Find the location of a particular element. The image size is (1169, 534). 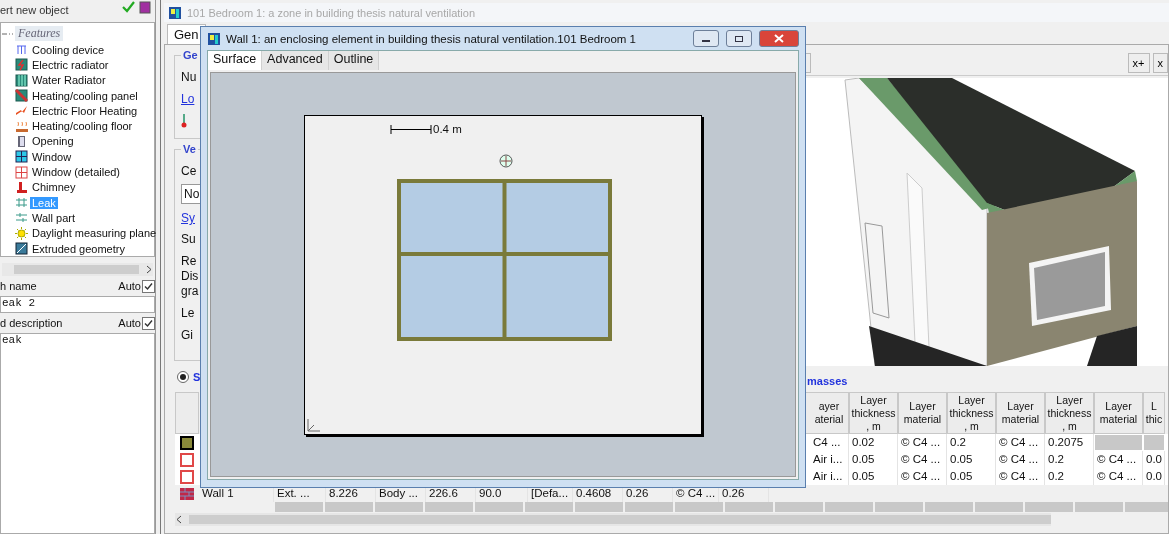

chevron-right-icon is located at coordinates (149, 270).